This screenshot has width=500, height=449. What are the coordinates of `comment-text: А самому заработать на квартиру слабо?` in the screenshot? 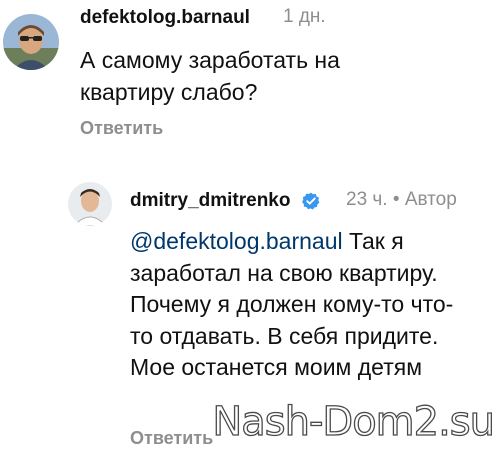 It's located at (210, 76).